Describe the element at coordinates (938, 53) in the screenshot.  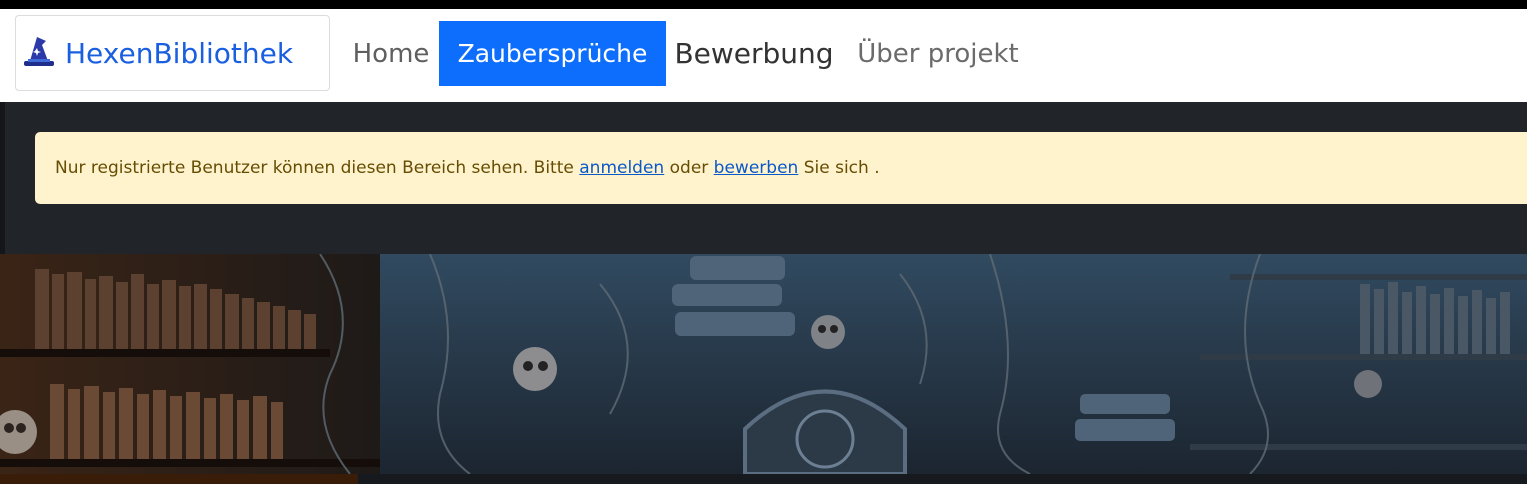
I see `nav-about-project: Über projekt` at that location.